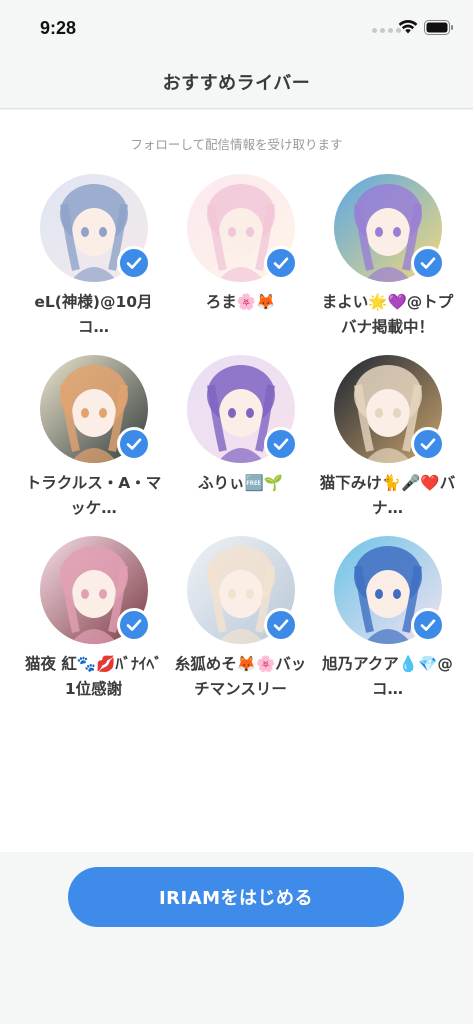  I want to click on liver-name: まよい🌟💜@トプバナ掲載中！, so click(387, 314).